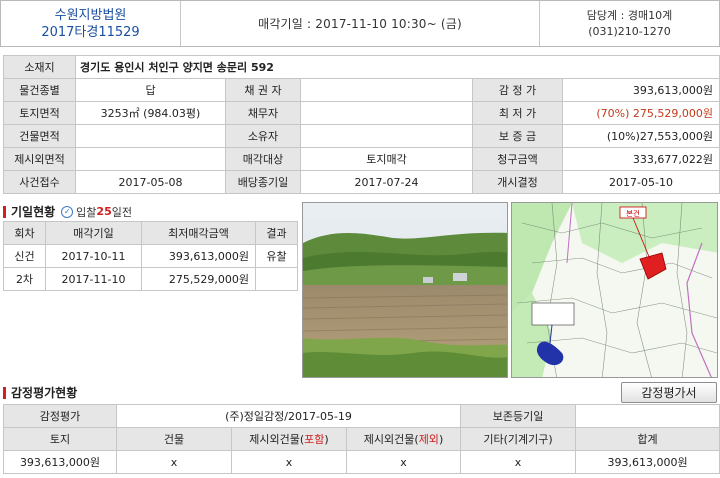  I want to click on appraisal-label: 감 정 가, so click(517, 90).